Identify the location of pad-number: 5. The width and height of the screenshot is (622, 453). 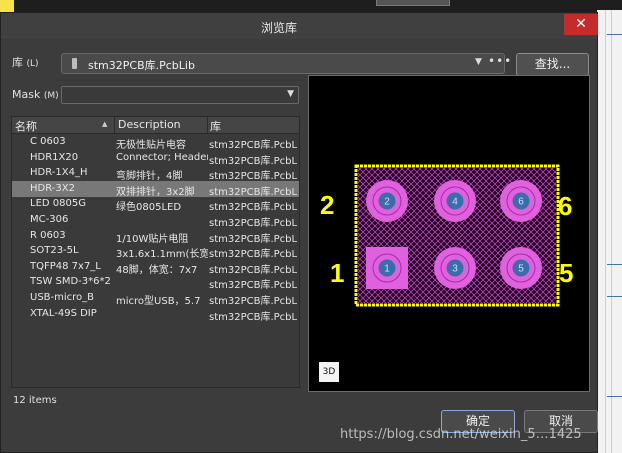
(521, 269).